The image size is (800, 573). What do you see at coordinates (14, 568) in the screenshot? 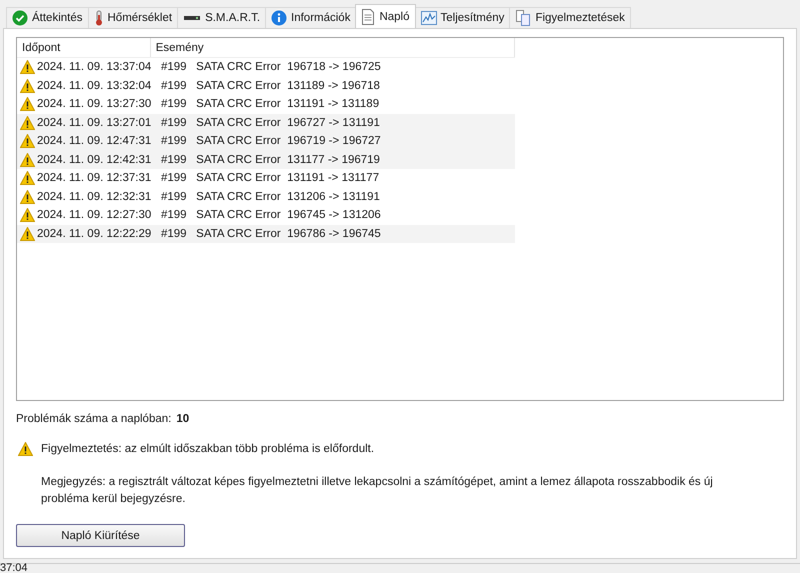
I see `status-text: 37:04` at bounding box center [14, 568].